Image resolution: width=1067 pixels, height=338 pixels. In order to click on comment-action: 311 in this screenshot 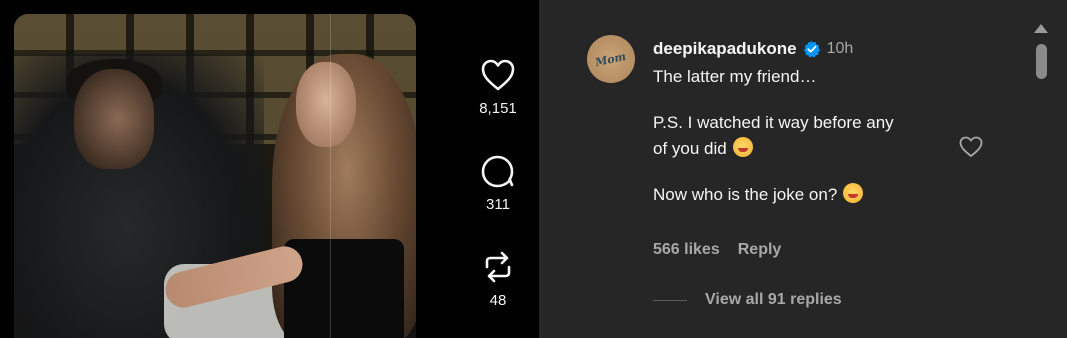, I will do `click(498, 183)`.